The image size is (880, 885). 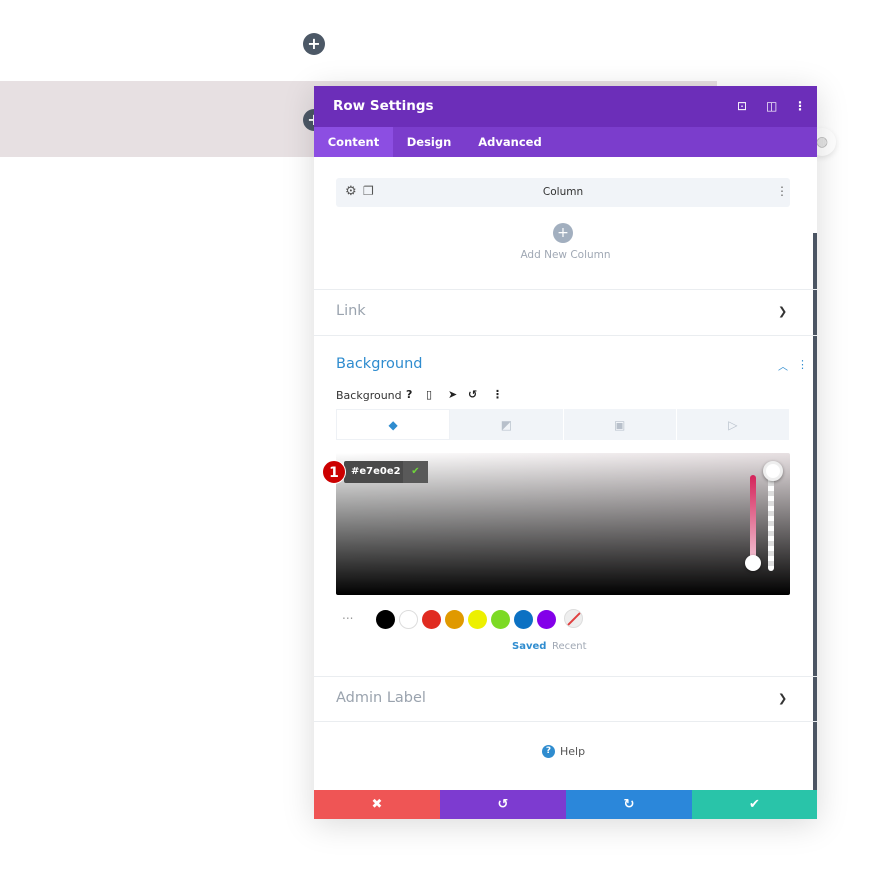 What do you see at coordinates (429, 394) in the screenshot?
I see `mobile-icon: ▯` at bounding box center [429, 394].